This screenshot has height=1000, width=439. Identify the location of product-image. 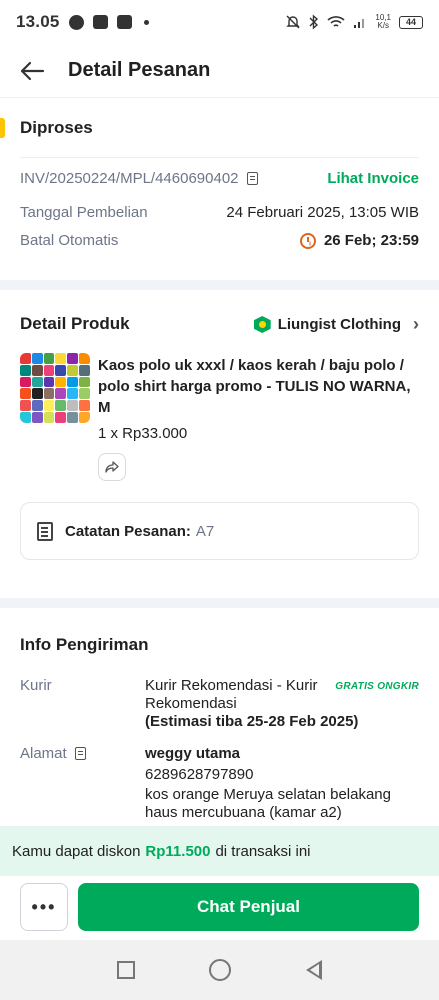
(55, 388).